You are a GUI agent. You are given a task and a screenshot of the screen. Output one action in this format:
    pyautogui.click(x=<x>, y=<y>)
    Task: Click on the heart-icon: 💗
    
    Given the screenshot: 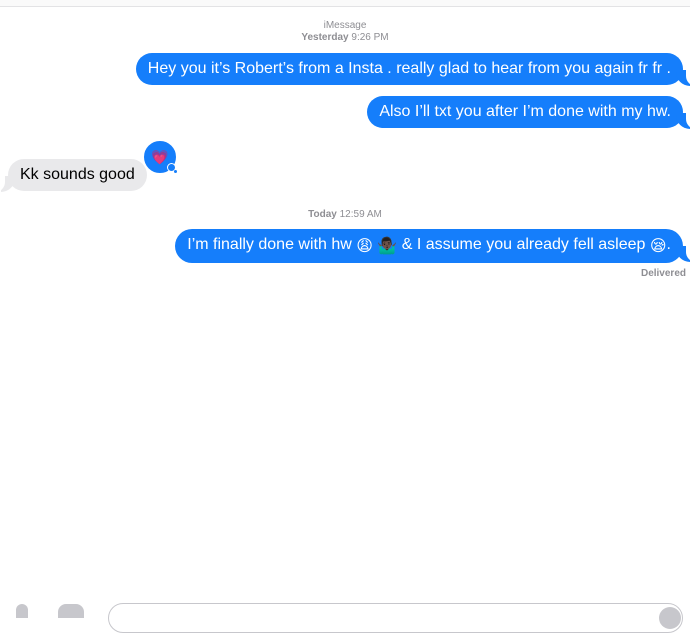 What is the action you would take?
    pyautogui.click(x=160, y=157)
    